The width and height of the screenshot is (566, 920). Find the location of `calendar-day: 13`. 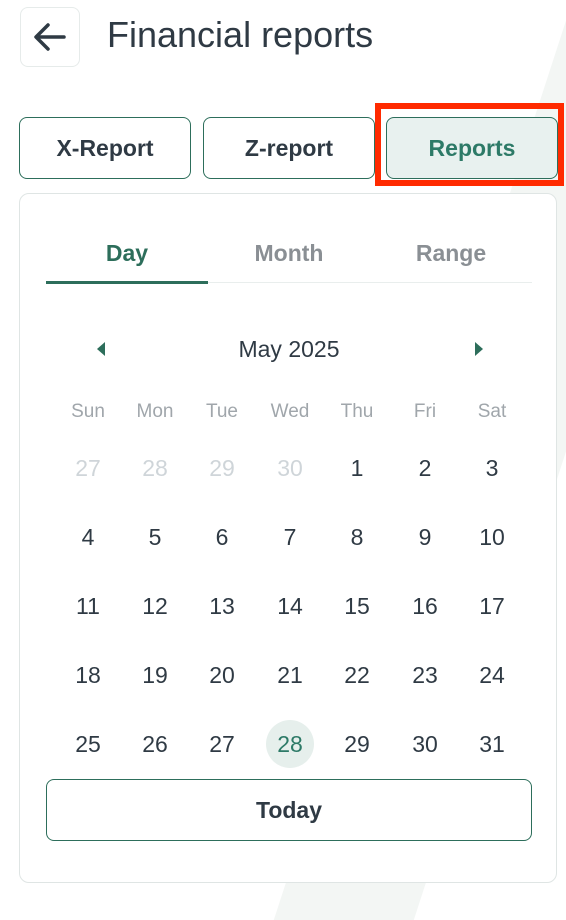

calendar-day: 13 is located at coordinates (222, 606).